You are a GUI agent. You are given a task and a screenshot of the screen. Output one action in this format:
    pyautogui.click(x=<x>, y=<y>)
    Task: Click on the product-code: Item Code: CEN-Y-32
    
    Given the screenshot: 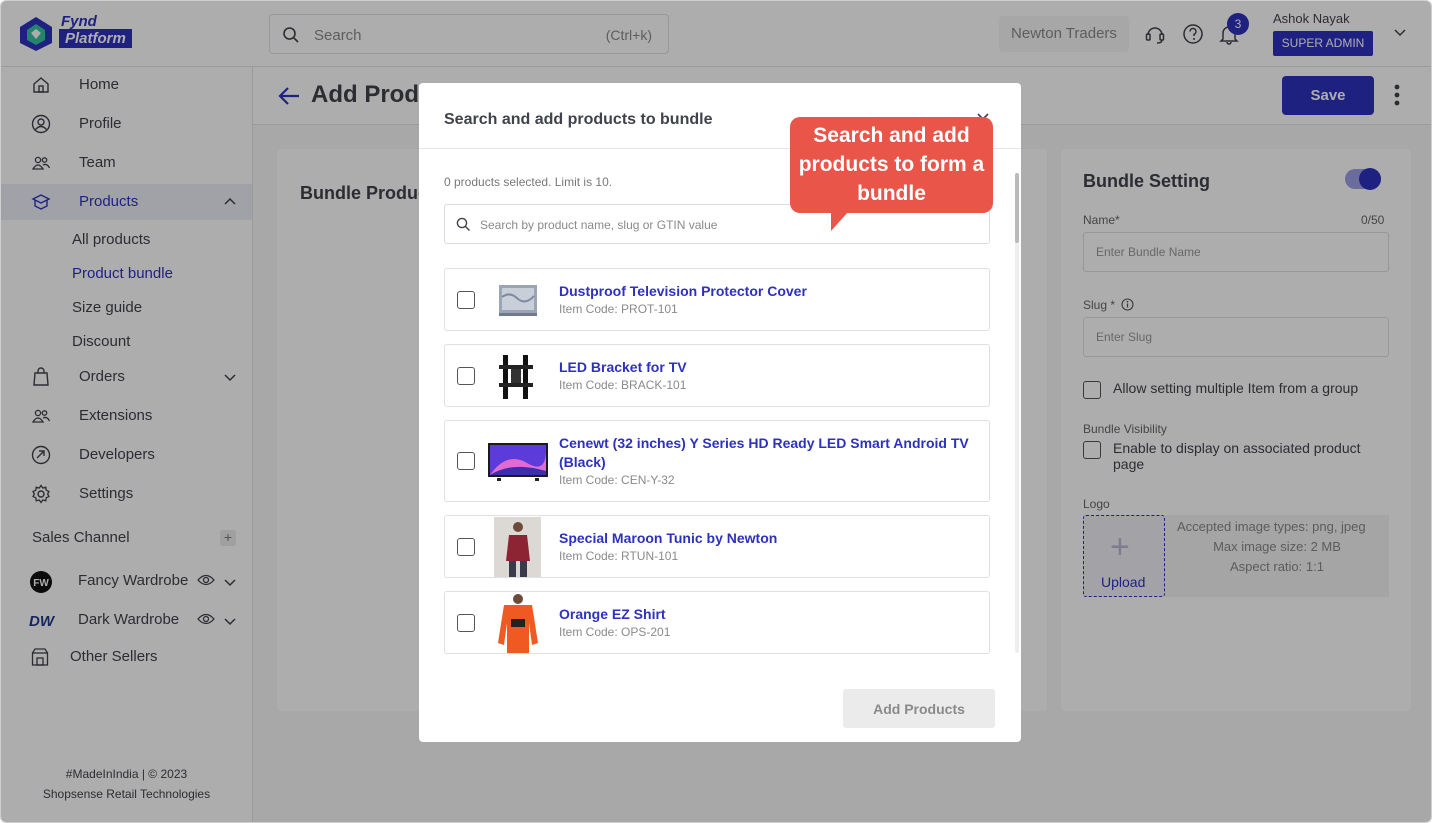 What is the action you would take?
    pyautogui.click(x=617, y=480)
    